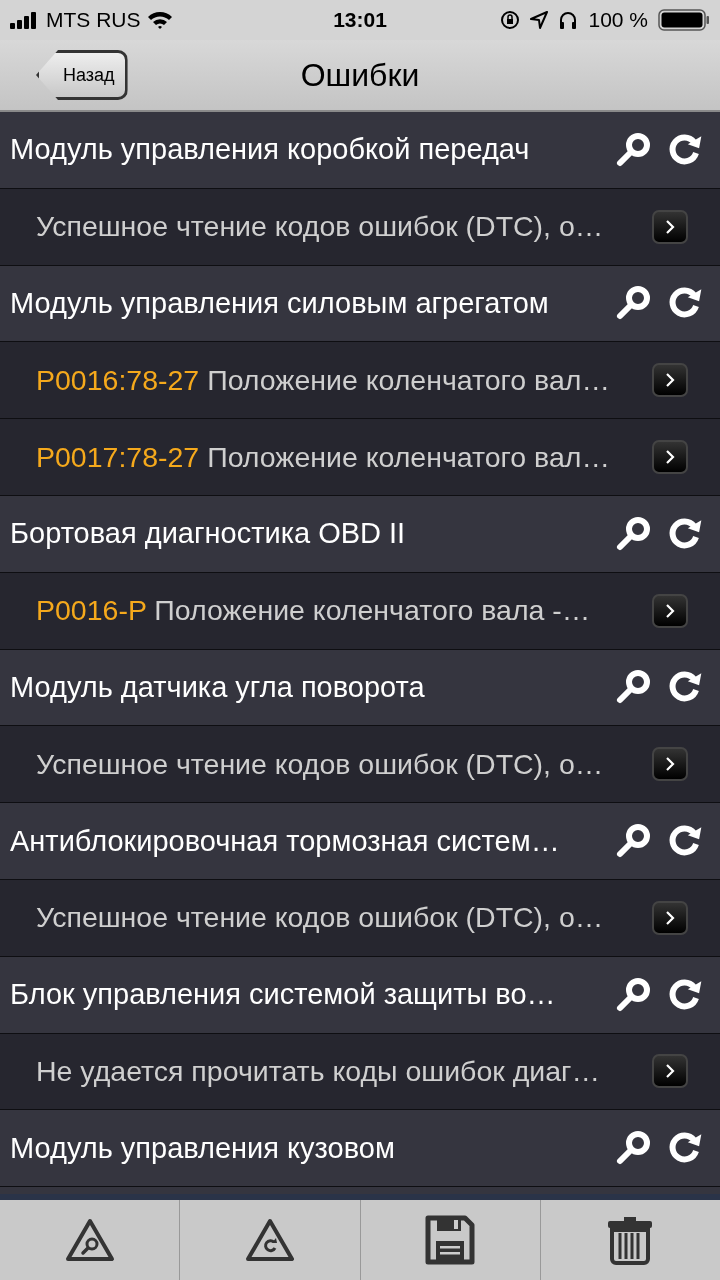 The height and width of the screenshot is (1280, 720). What do you see at coordinates (82, 75) in the screenshot?
I see `back-button: Назад` at bounding box center [82, 75].